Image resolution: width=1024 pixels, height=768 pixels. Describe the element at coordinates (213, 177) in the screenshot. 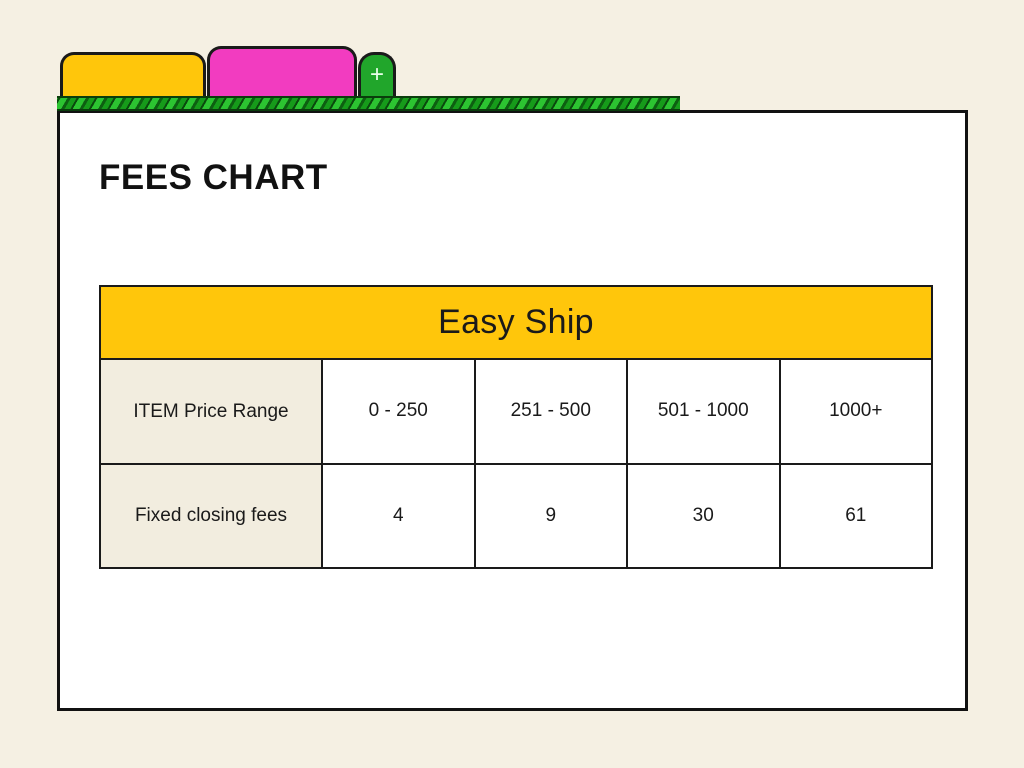

I see `page-title: FEES CHART` at that location.